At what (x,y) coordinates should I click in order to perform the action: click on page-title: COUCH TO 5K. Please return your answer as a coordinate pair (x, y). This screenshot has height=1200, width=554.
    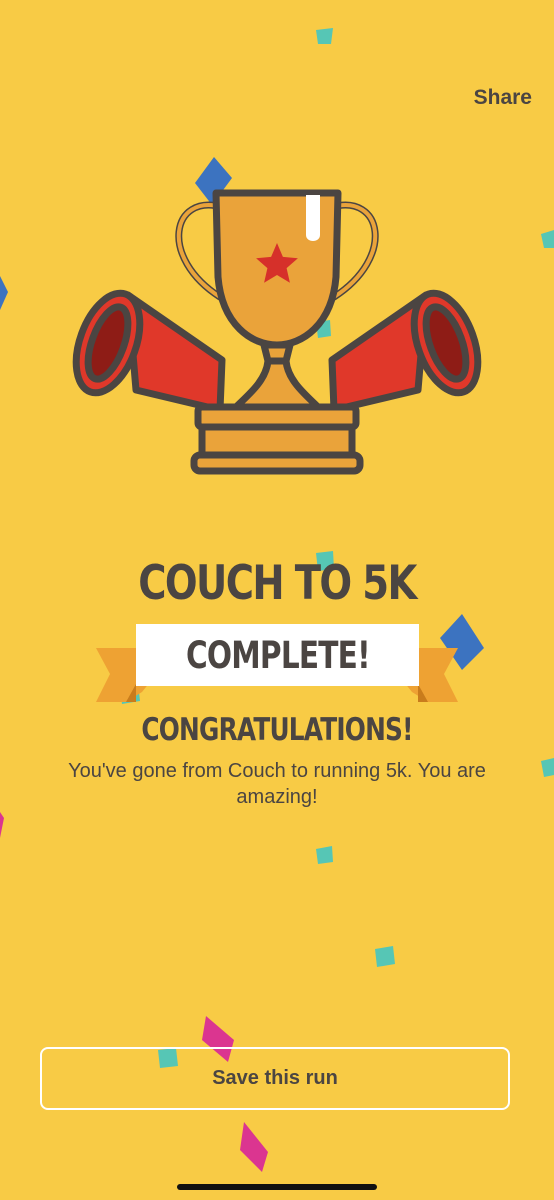
    Looking at the image, I should click on (277, 583).